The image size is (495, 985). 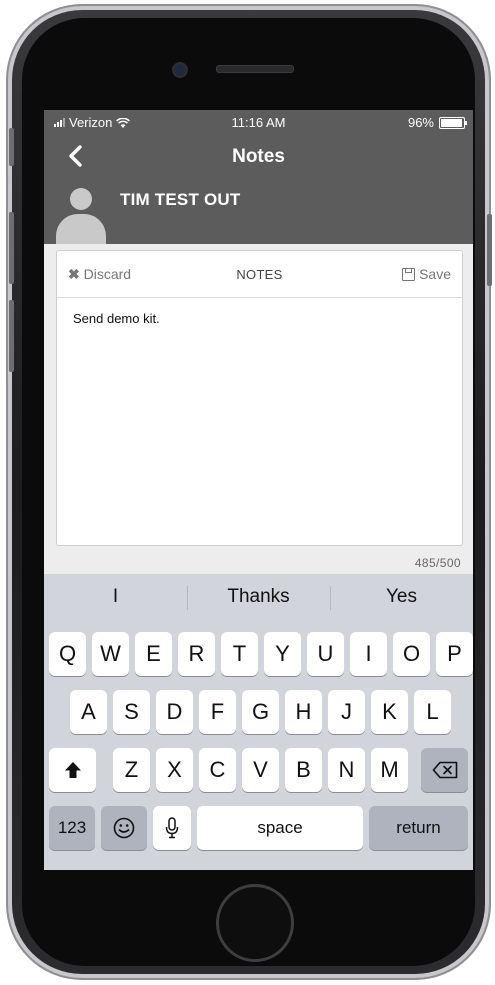 I want to click on key-p: P, so click(x=454, y=654).